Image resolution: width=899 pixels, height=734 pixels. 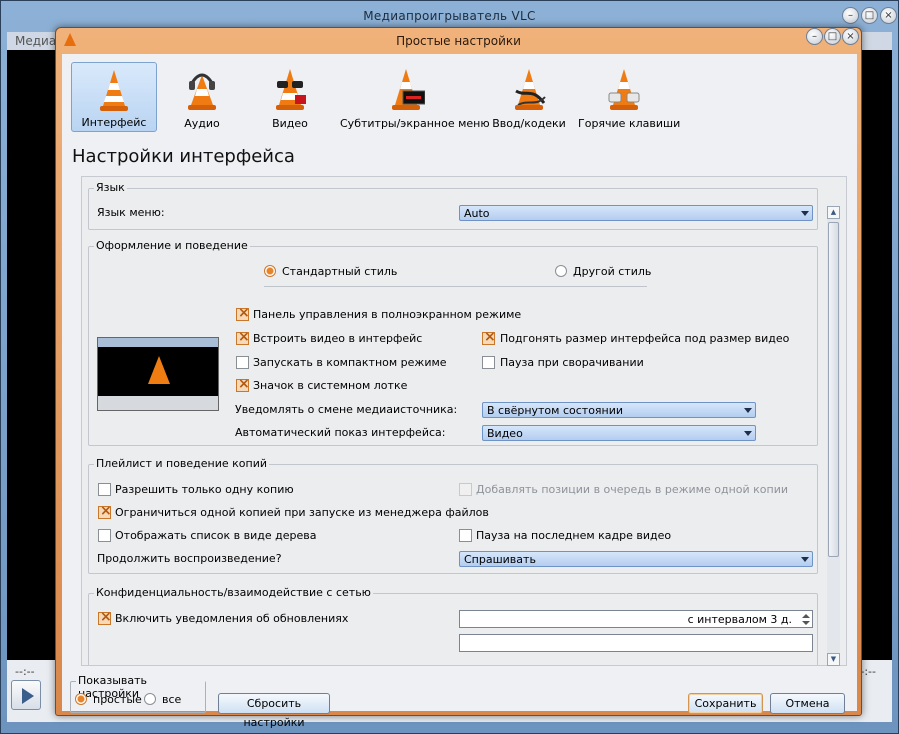 I want to click on interface-preview-image, so click(x=158, y=374).